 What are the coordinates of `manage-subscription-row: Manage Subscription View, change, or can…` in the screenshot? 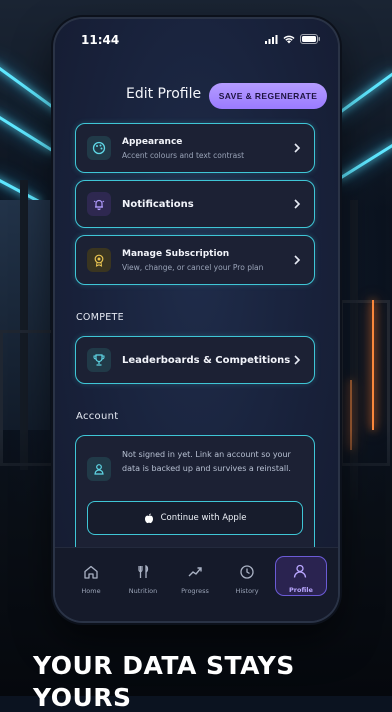 It's located at (195, 260).